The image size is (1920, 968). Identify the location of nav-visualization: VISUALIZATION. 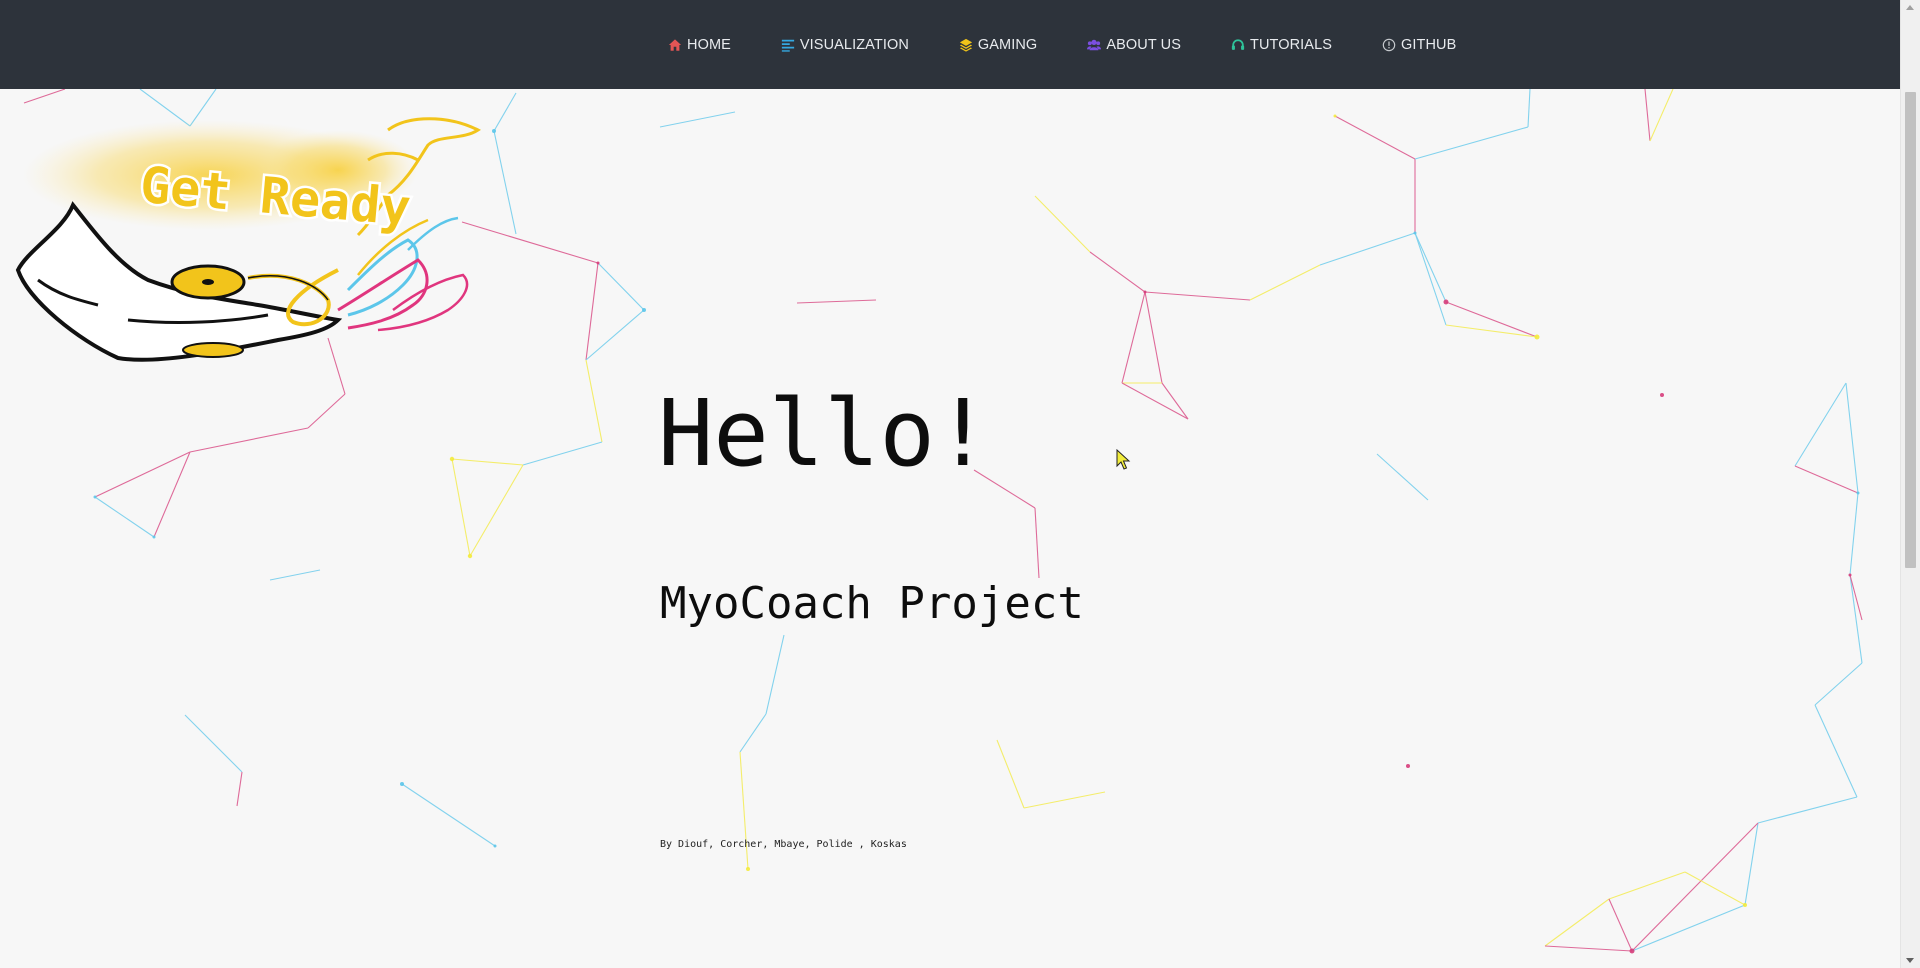
(844, 44).